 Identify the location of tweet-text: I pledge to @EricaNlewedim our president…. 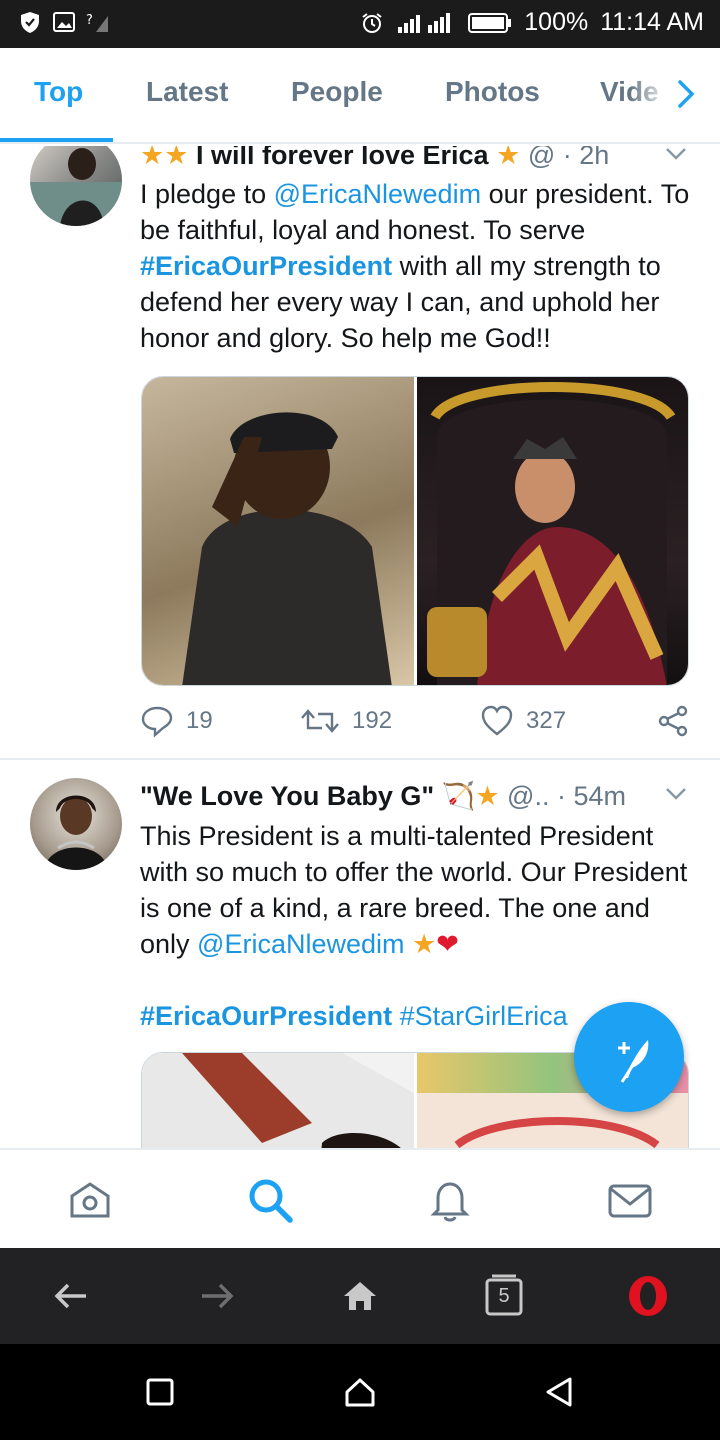
(420, 266).